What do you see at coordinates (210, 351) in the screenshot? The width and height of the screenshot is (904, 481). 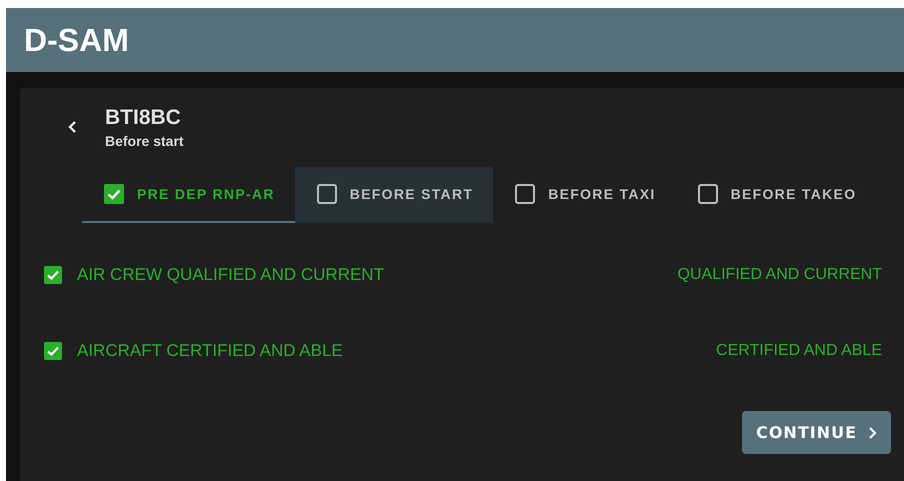 I see `checklist-item-label: AIRCRAFT CERTIFIED AND ABLE` at bounding box center [210, 351].